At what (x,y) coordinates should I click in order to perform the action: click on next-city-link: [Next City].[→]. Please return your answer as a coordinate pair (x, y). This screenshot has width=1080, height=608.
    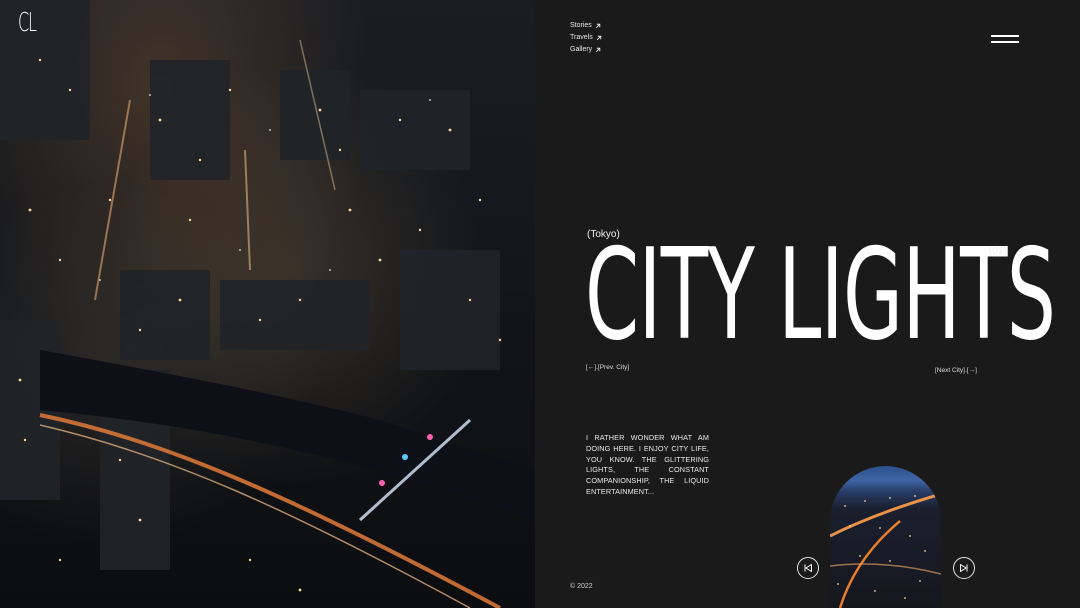
    Looking at the image, I should click on (956, 370).